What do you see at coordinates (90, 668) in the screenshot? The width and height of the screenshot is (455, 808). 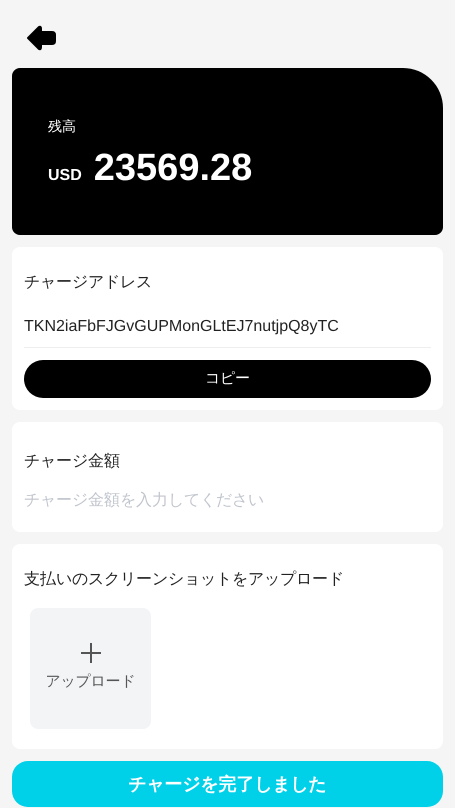 I see `upload-tile: アップロード` at bounding box center [90, 668].